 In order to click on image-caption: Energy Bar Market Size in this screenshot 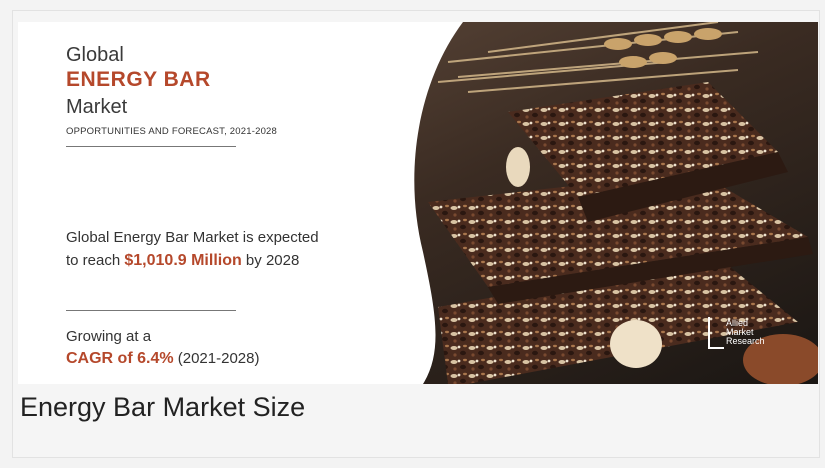, I will do `click(163, 407)`.